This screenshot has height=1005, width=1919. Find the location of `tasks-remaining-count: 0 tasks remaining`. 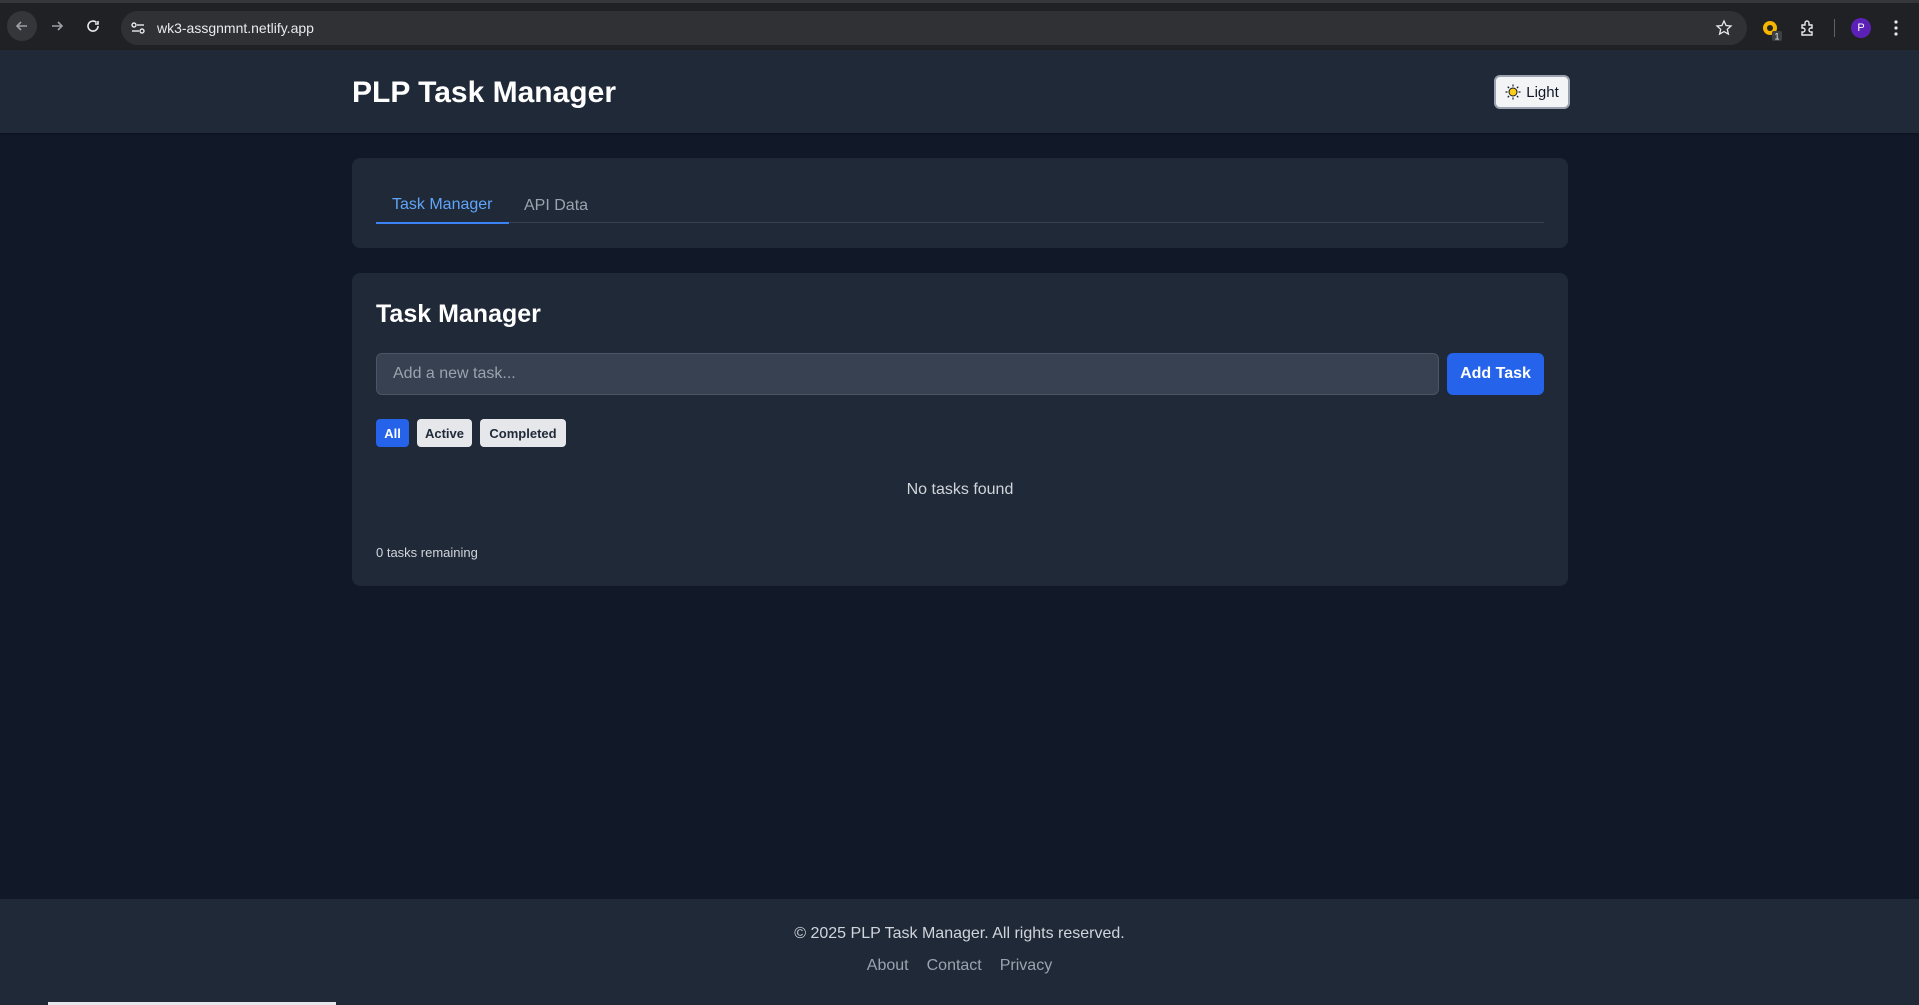

tasks-remaining-count: 0 tasks remaining is located at coordinates (427, 552).